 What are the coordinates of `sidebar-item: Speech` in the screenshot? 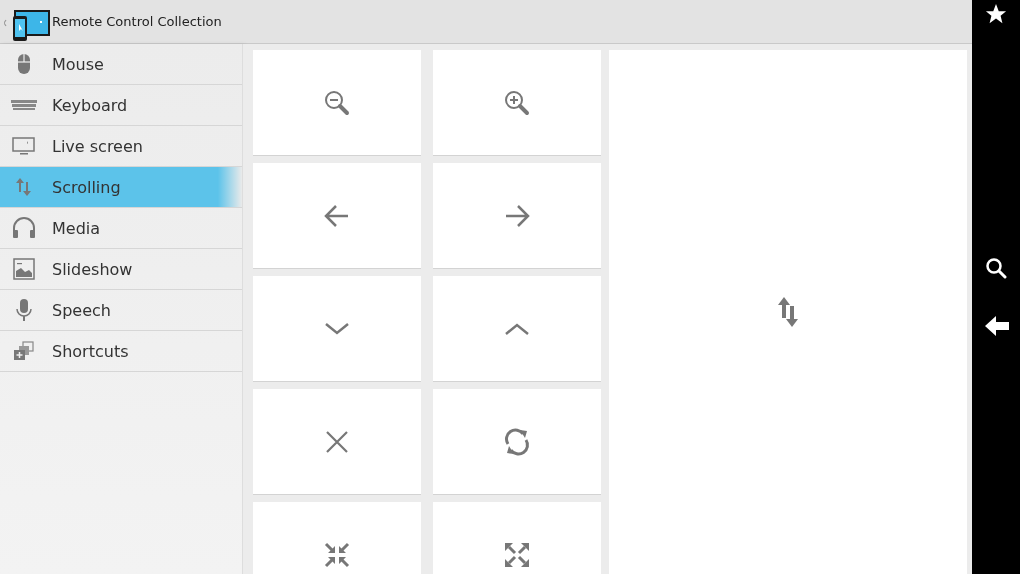 It's located at (121, 310).